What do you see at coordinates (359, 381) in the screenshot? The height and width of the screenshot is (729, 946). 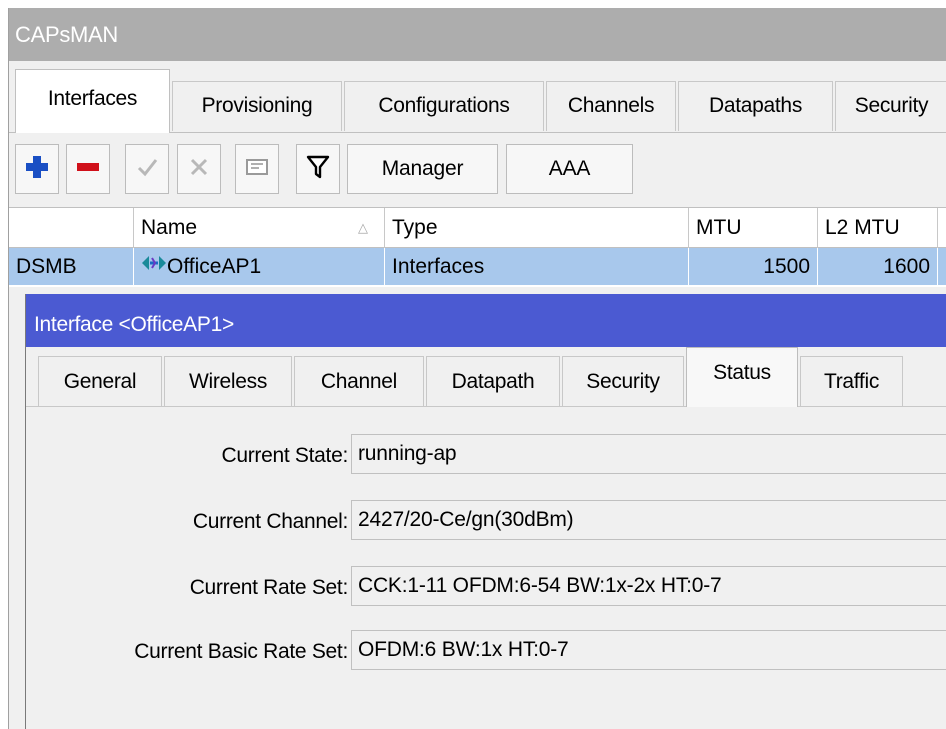 I see `tab-channel: Channel` at bounding box center [359, 381].